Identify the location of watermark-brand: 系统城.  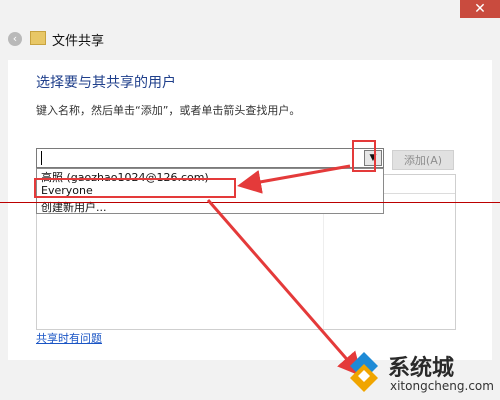
(421, 368).